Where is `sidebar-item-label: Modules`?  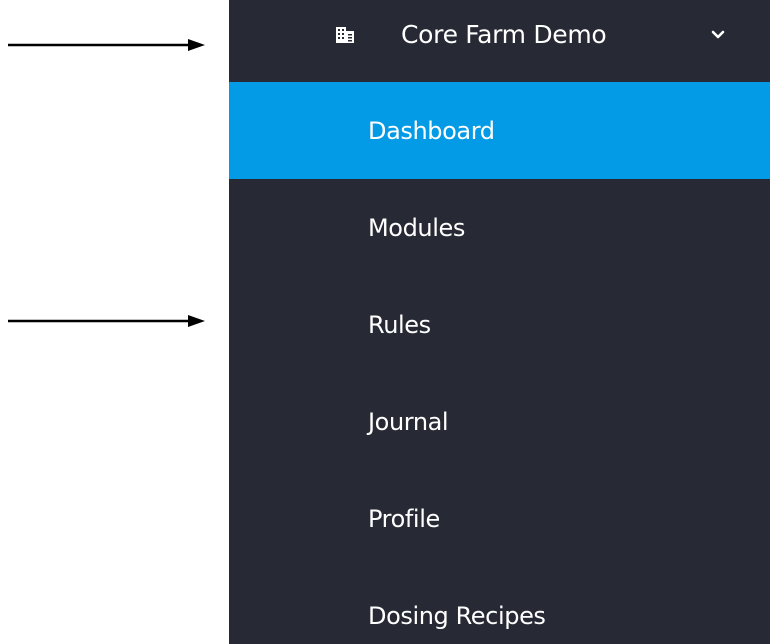 sidebar-item-label: Modules is located at coordinates (416, 227).